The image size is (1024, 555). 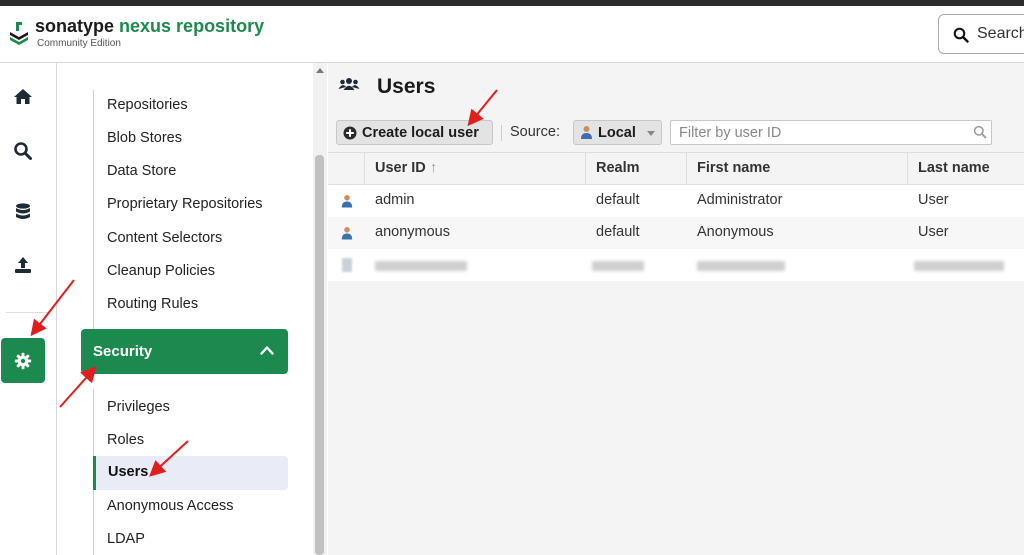 What do you see at coordinates (78, 387) in the screenshot?
I see `arrow-to-security` at bounding box center [78, 387].